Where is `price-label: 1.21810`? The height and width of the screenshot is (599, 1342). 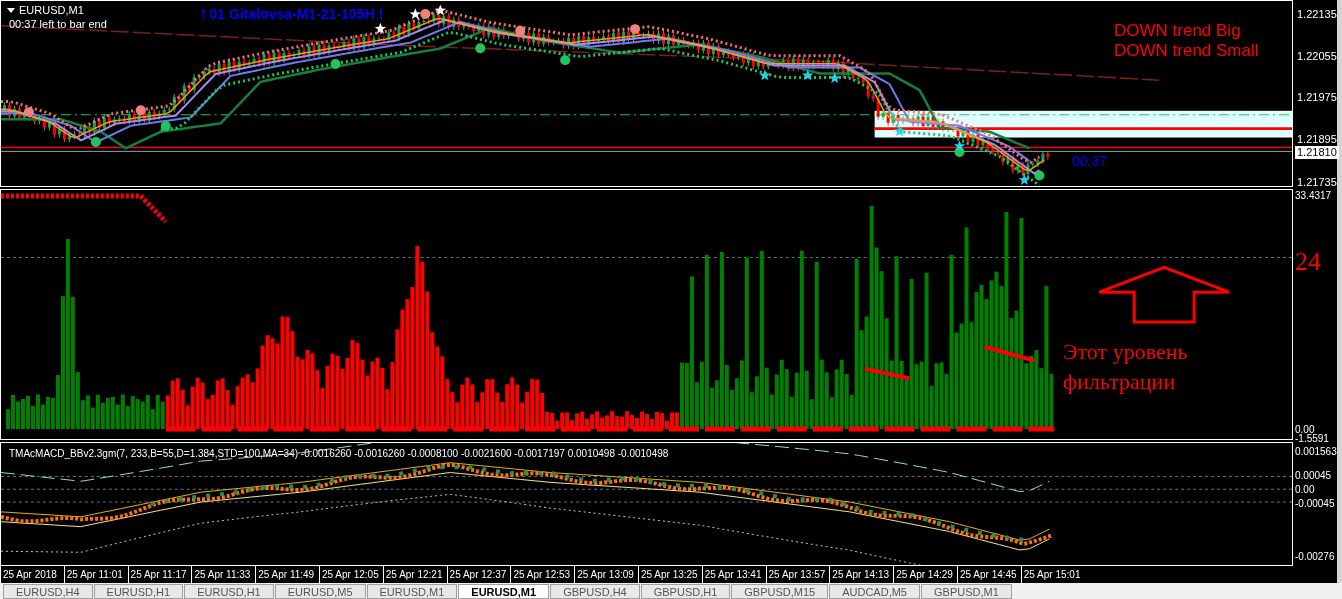
price-label: 1.21810 is located at coordinates (1317, 152).